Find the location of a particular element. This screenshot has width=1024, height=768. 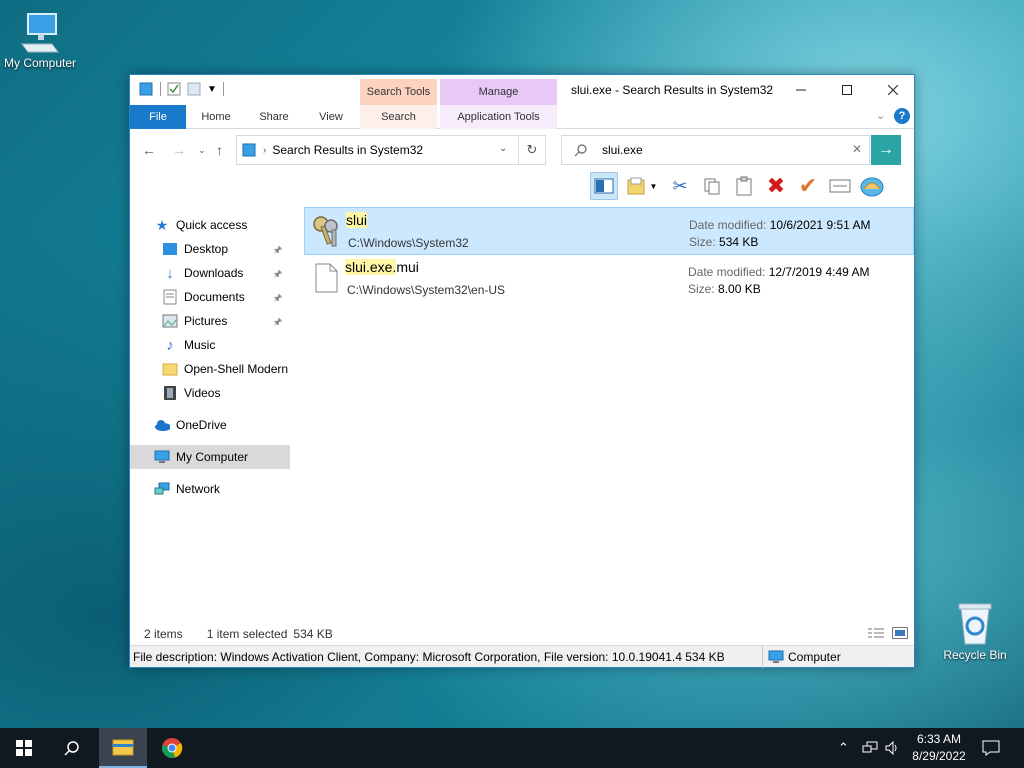

sidebar-item-desktop: Desktop 🖈 is located at coordinates (210, 249).